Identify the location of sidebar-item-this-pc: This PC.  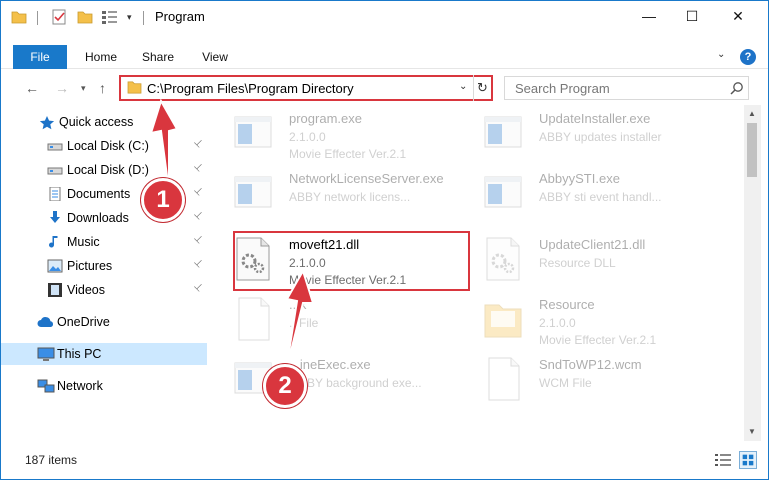
(104, 354).